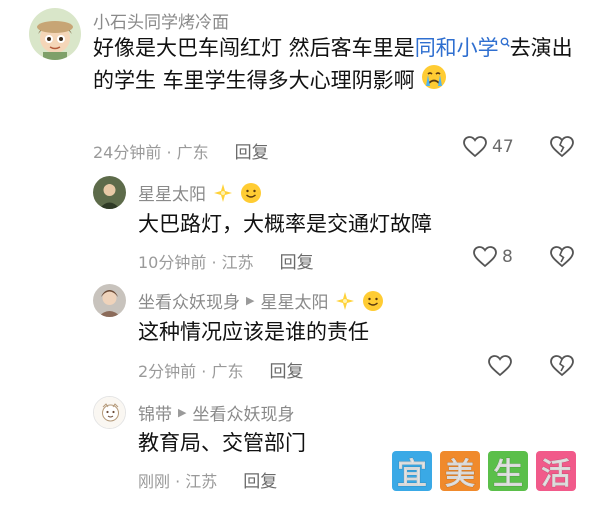 Image resolution: width=600 pixels, height=509 pixels. Describe the element at coordinates (254, 48) in the screenshot. I see `comment-text-part: 好像是大巴车闯红灯 然后客车里是` at that location.